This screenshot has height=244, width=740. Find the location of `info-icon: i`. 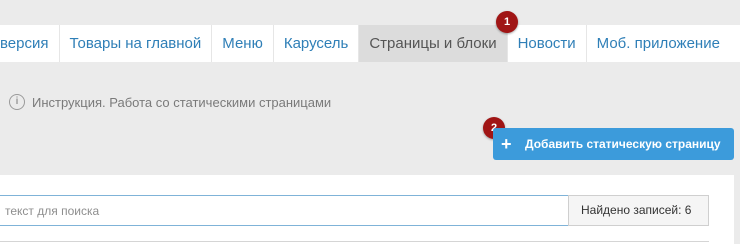

info-icon: i is located at coordinates (17, 102).